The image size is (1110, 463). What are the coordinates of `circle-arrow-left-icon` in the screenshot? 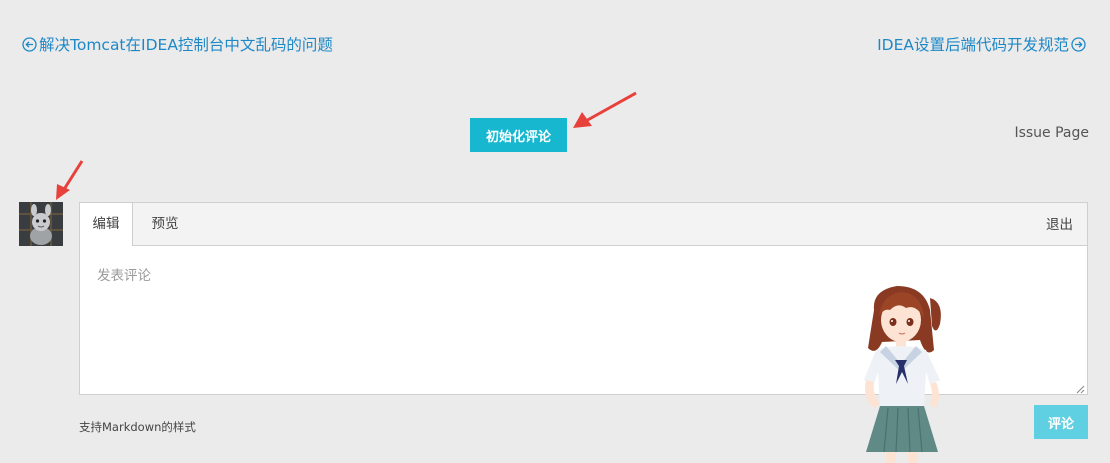 It's located at (29, 44).